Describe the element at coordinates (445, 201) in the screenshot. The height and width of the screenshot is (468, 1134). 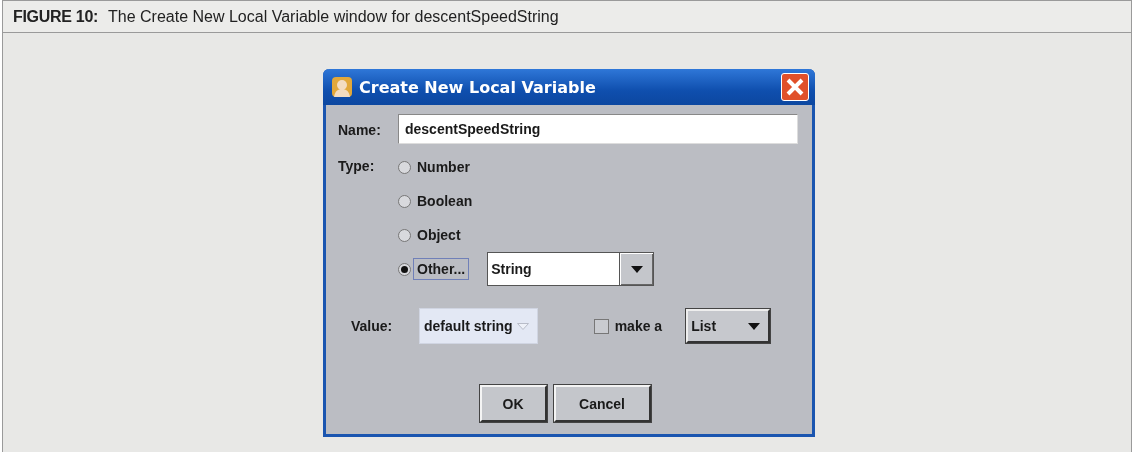
I see `radio-label: Boolean` at that location.